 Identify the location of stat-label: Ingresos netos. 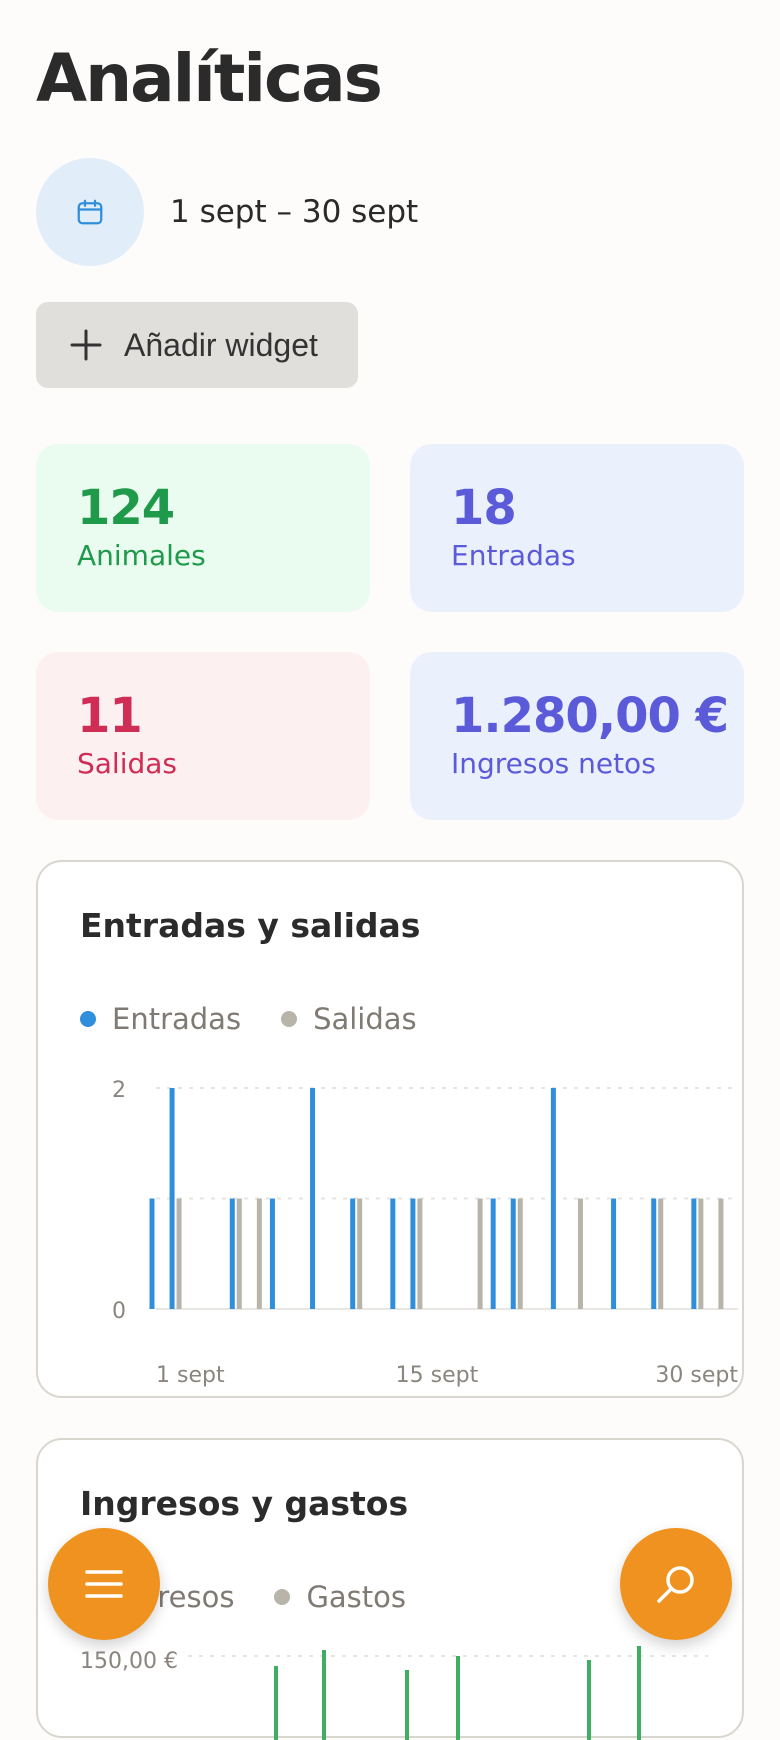
(553, 763).